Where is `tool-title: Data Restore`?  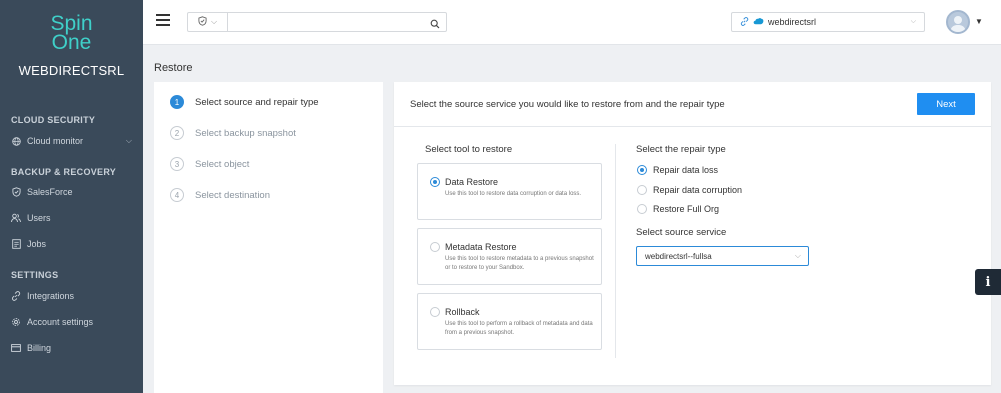
tool-title: Data Restore is located at coordinates (472, 182).